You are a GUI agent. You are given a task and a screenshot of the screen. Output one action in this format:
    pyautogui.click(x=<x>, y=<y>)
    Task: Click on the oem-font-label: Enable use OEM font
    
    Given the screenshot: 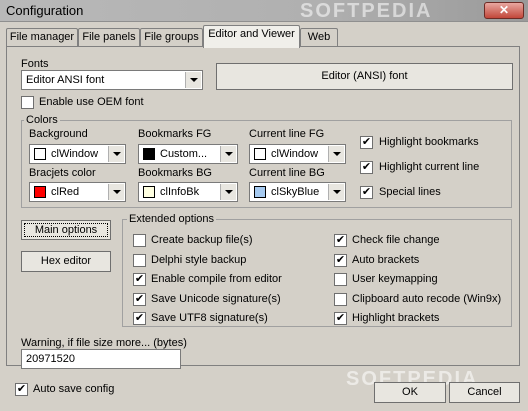 What is the action you would take?
    pyautogui.click(x=91, y=102)
    